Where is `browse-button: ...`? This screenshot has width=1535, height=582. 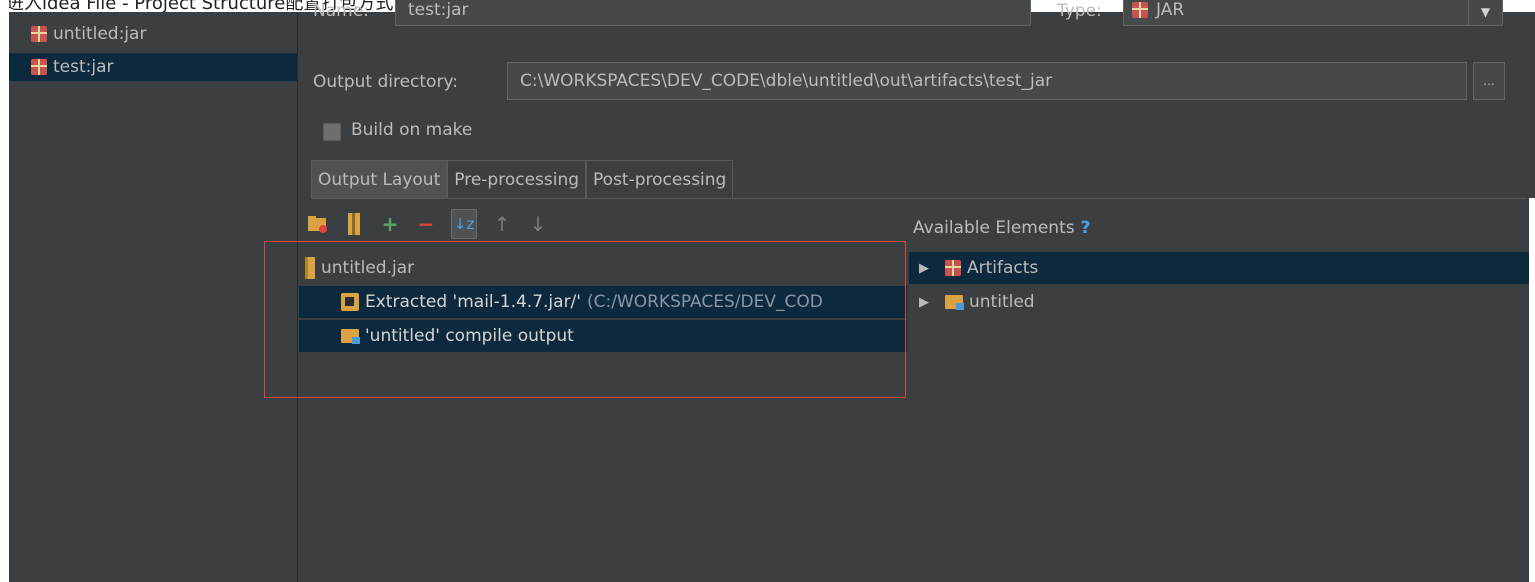 browse-button: ... is located at coordinates (1489, 81).